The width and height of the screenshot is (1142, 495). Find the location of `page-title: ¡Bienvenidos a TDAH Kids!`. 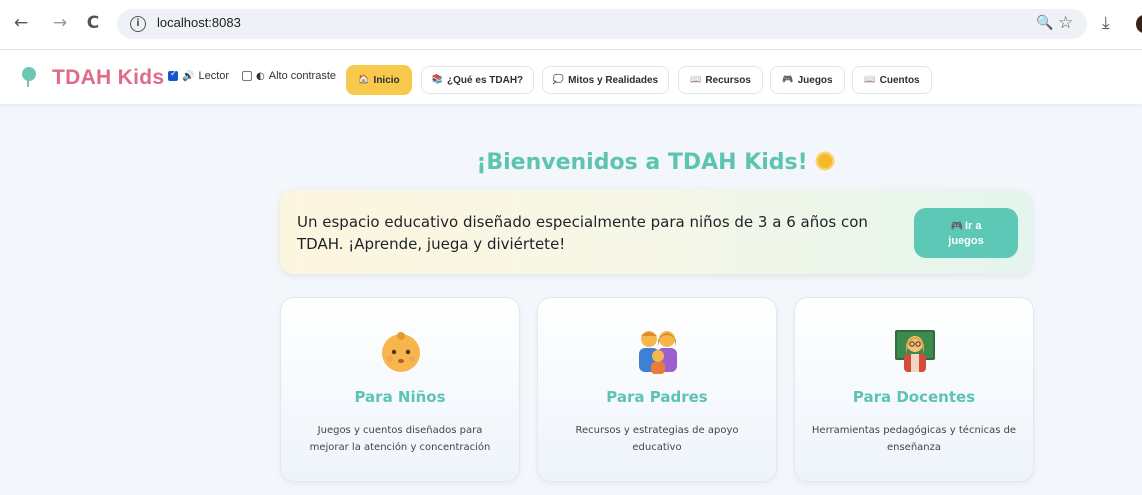

page-title: ¡Bienvenidos a TDAH Kids! is located at coordinates (656, 162).